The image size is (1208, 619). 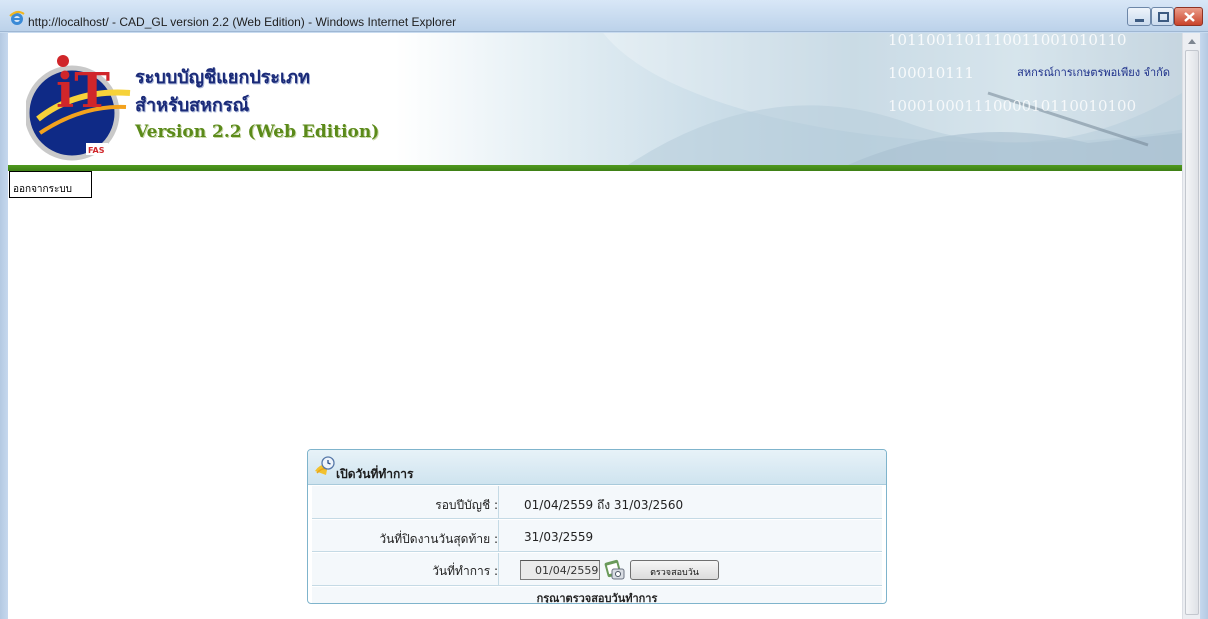 I want to click on logo-letters: iT, so click(x=83, y=91).